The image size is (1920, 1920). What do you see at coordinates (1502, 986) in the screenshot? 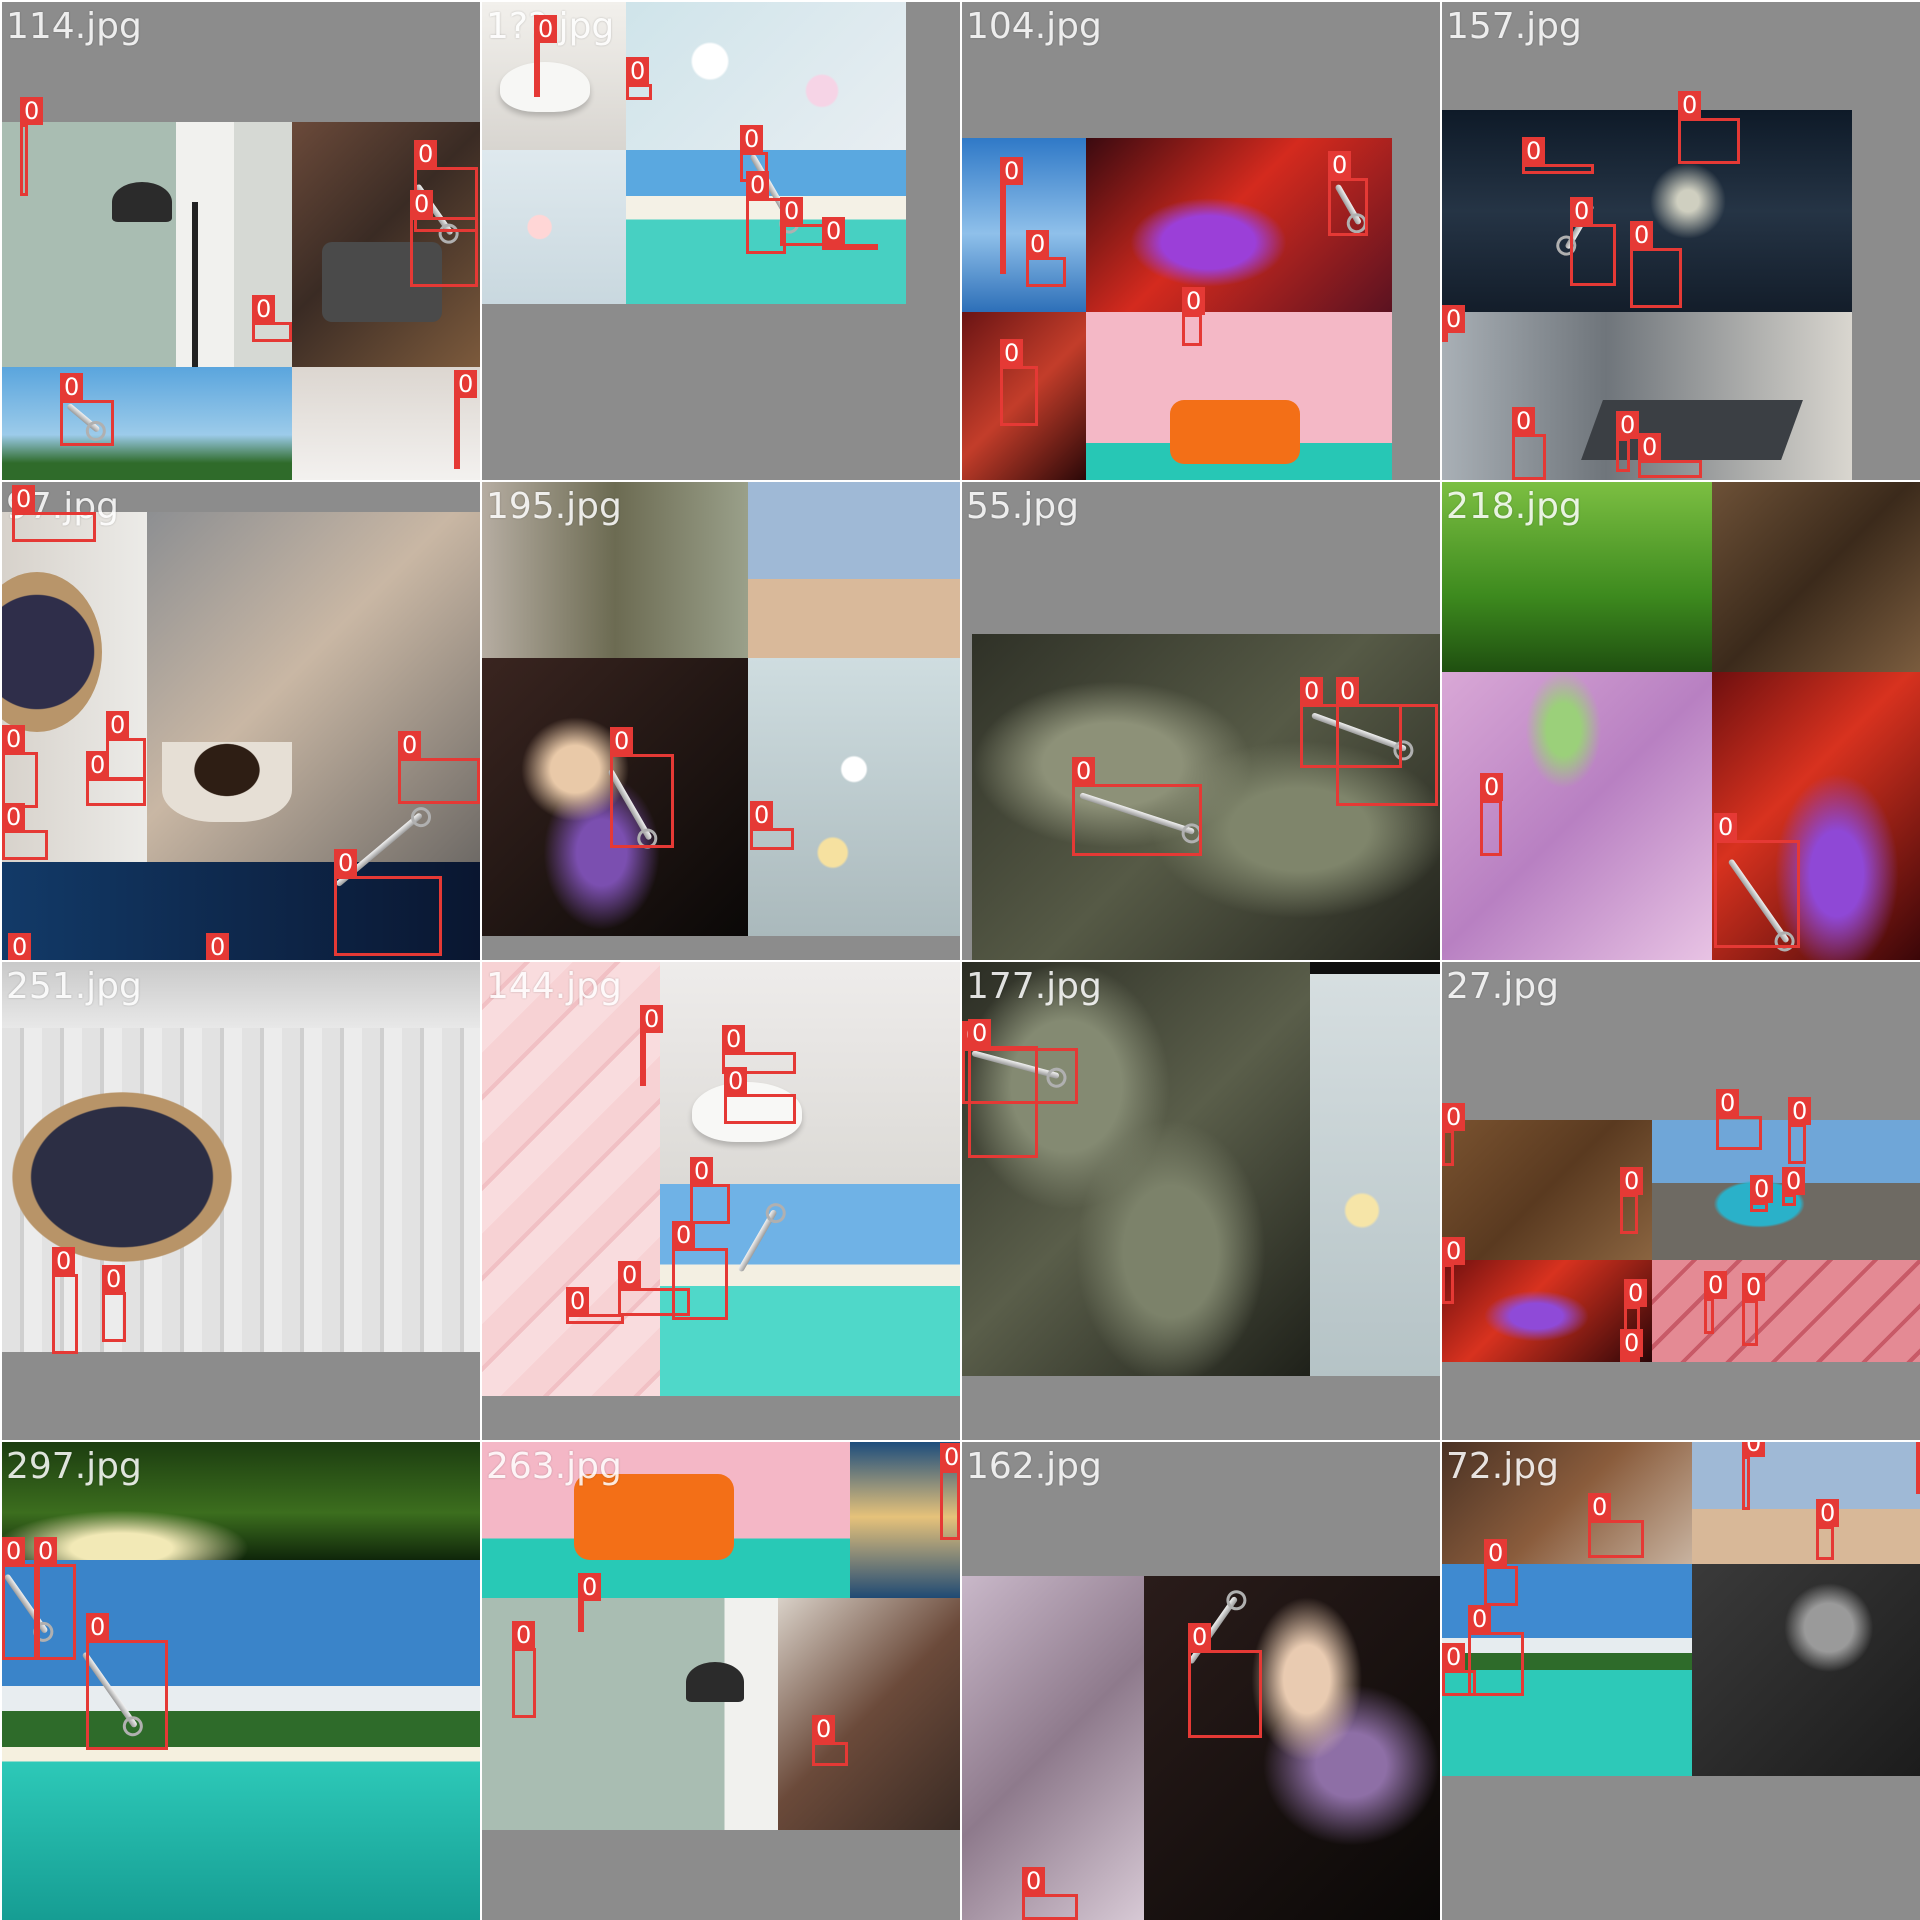
I see `image-filename: 27.jpg` at bounding box center [1502, 986].